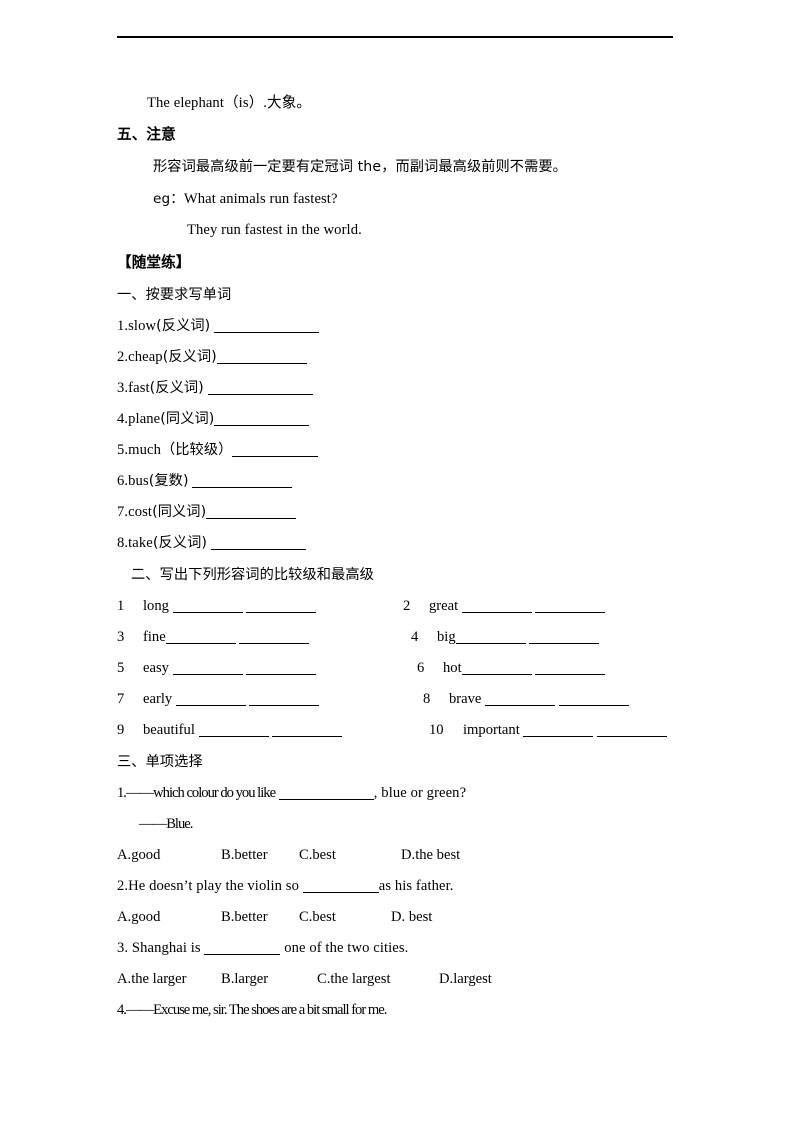  I want to click on word-item-hint: （比较级）, so click(196, 450).